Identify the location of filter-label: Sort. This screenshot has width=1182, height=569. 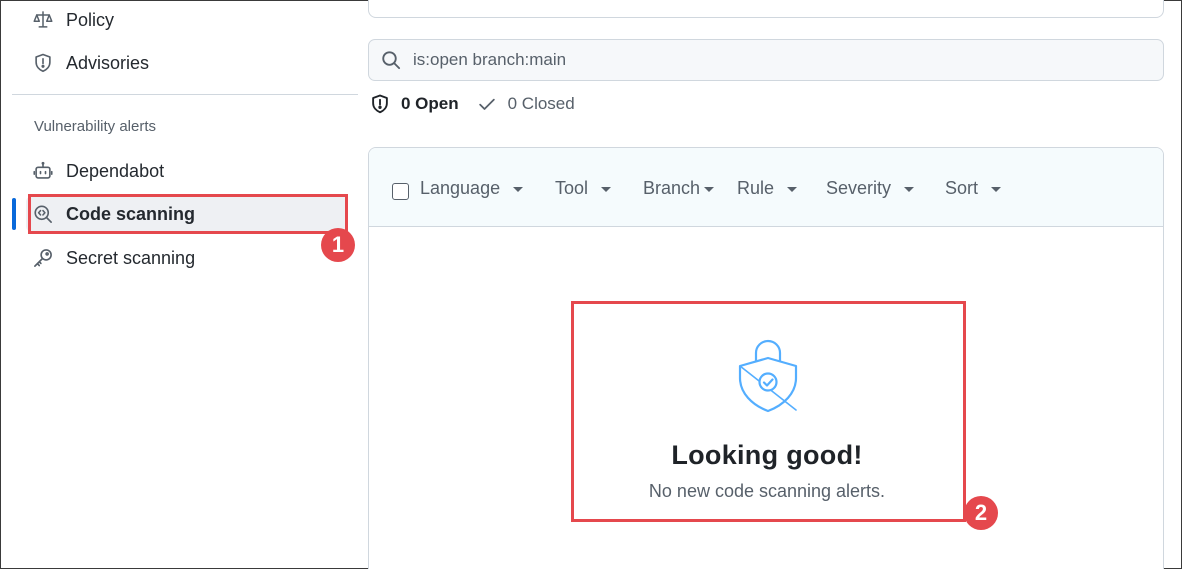
(962, 187).